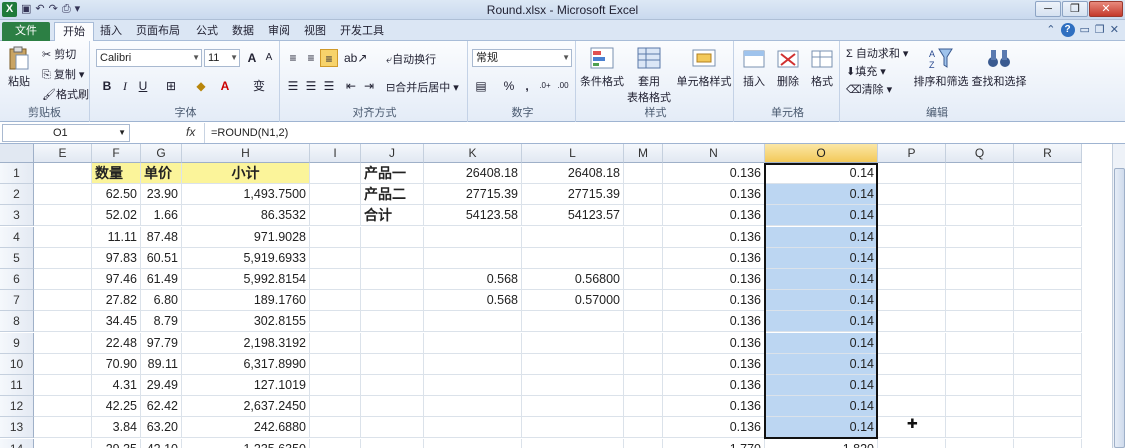 The height and width of the screenshot is (448, 1125). Describe the element at coordinates (573, 428) in the screenshot. I see `cell-l13` at that location.